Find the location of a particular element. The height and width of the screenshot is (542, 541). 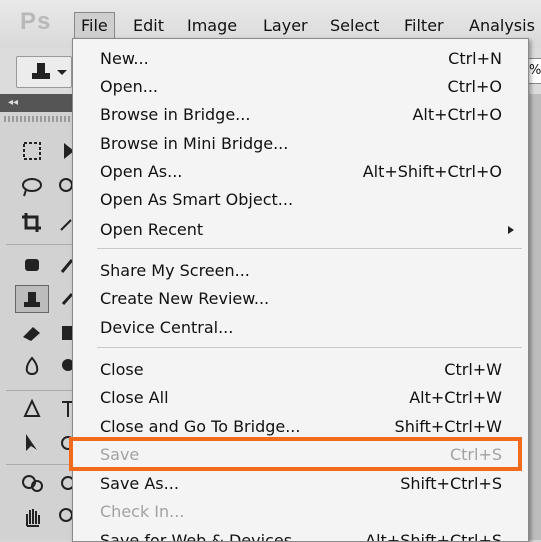

menu-item-open-as: Open As... Alt+Shift+Ctrl+O is located at coordinates (300, 172).